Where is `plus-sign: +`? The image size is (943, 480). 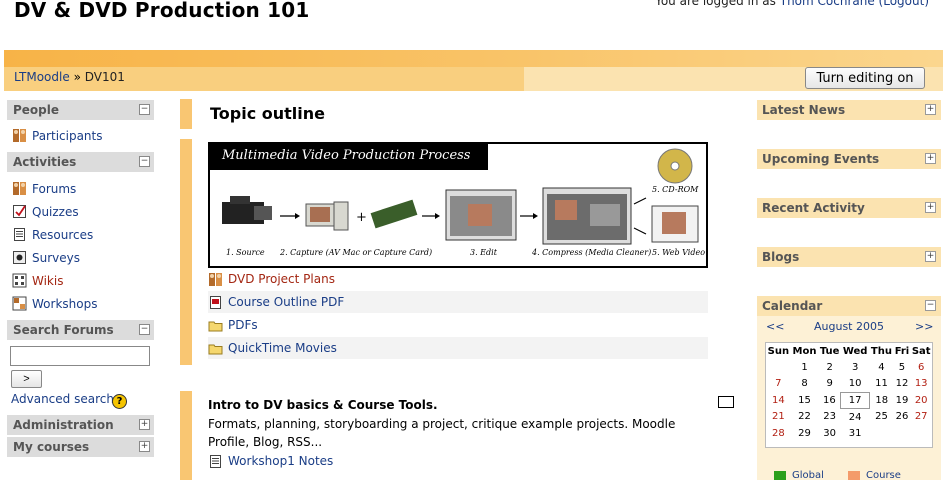 plus-sign: + is located at coordinates (361, 217).